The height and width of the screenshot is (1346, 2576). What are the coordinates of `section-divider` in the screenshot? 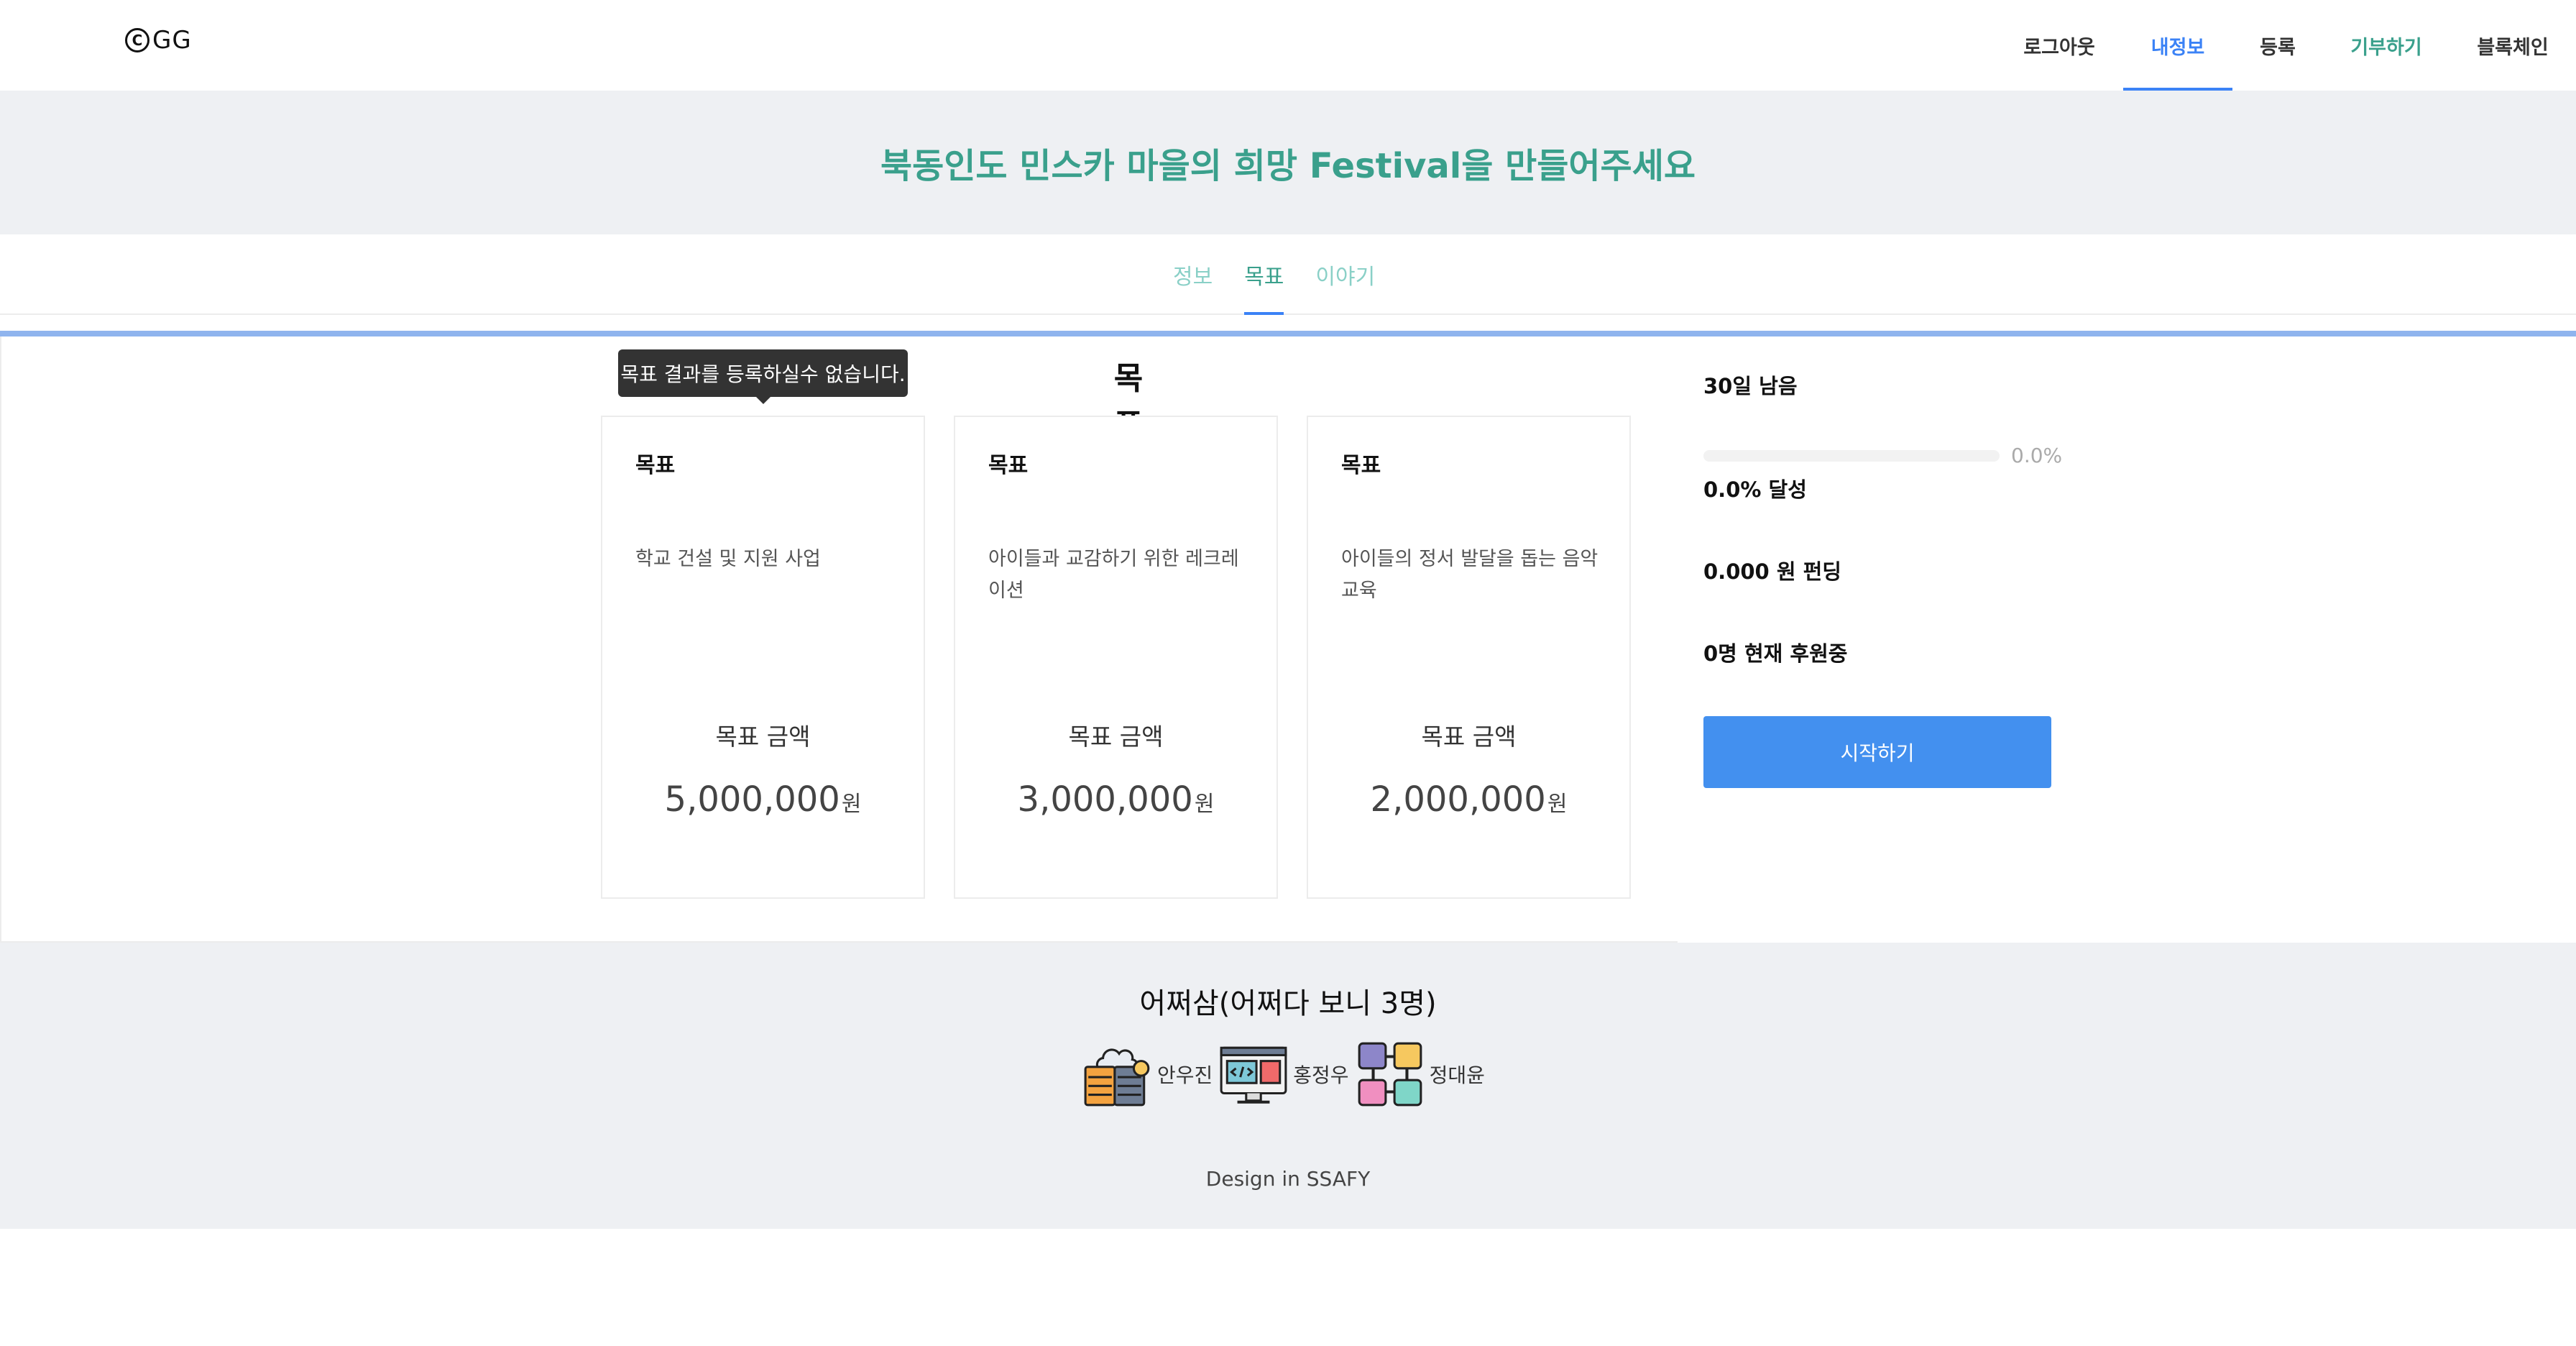 It's located at (1288, 333).